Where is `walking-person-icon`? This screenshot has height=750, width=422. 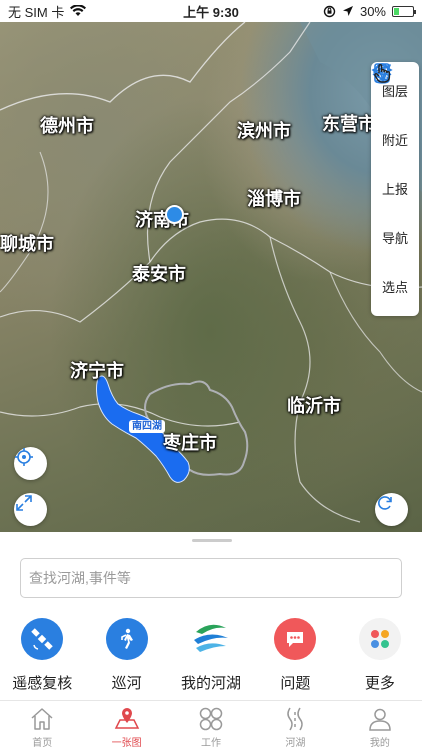
walking-person-icon is located at coordinates (126, 639).